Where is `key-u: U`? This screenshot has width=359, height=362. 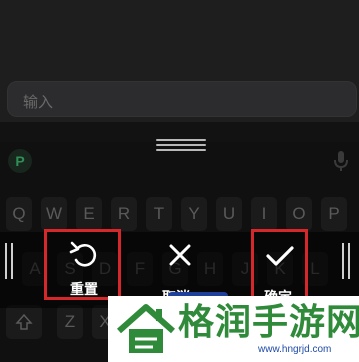
key-u: U is located at coordinates (229, 214).